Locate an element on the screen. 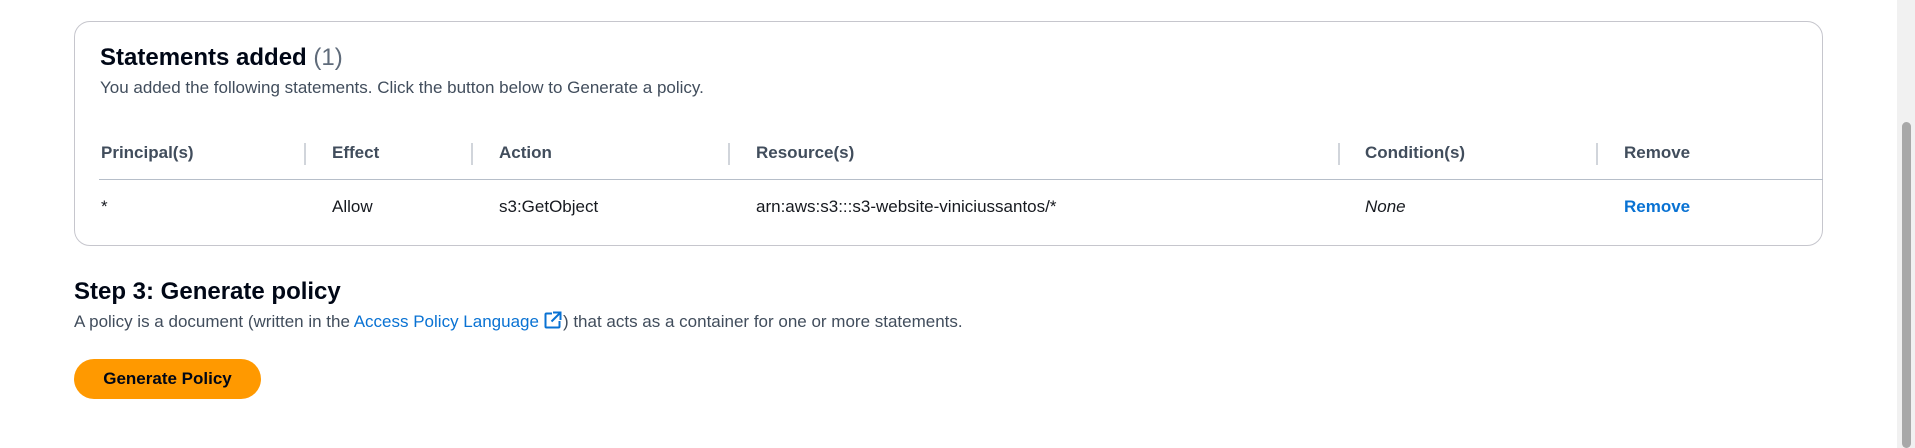 The image size is (1915, 448). step3-desc-before: A policy is a document (written in the is located at coordinates (214, 321).